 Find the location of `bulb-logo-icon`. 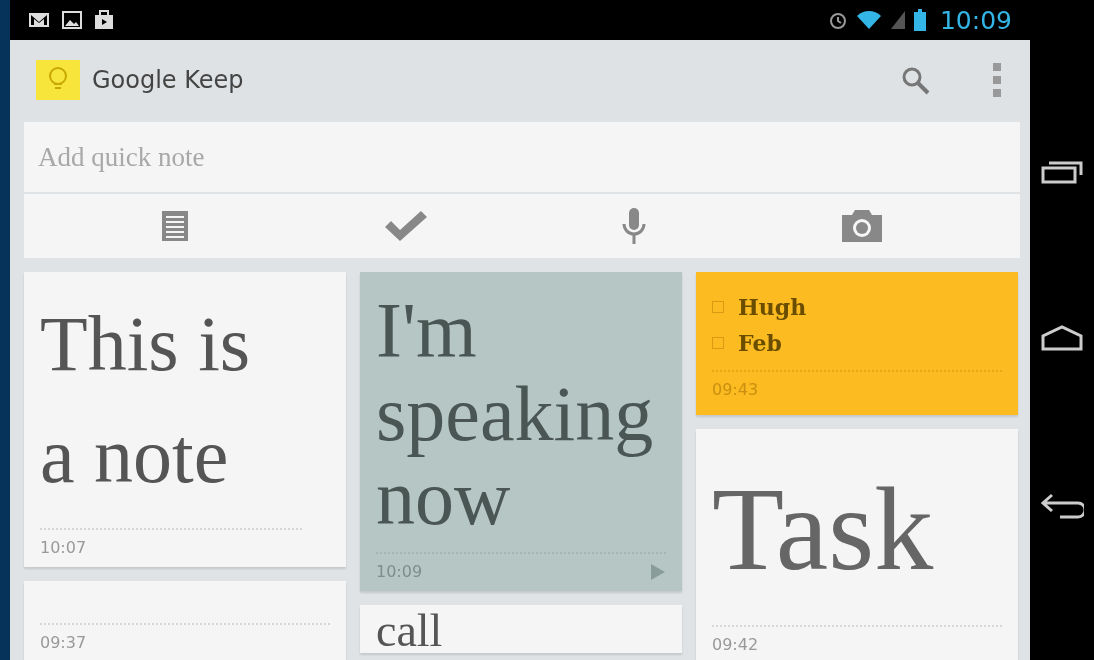

bulb-logo-icon is located at coordinates (58, 80).